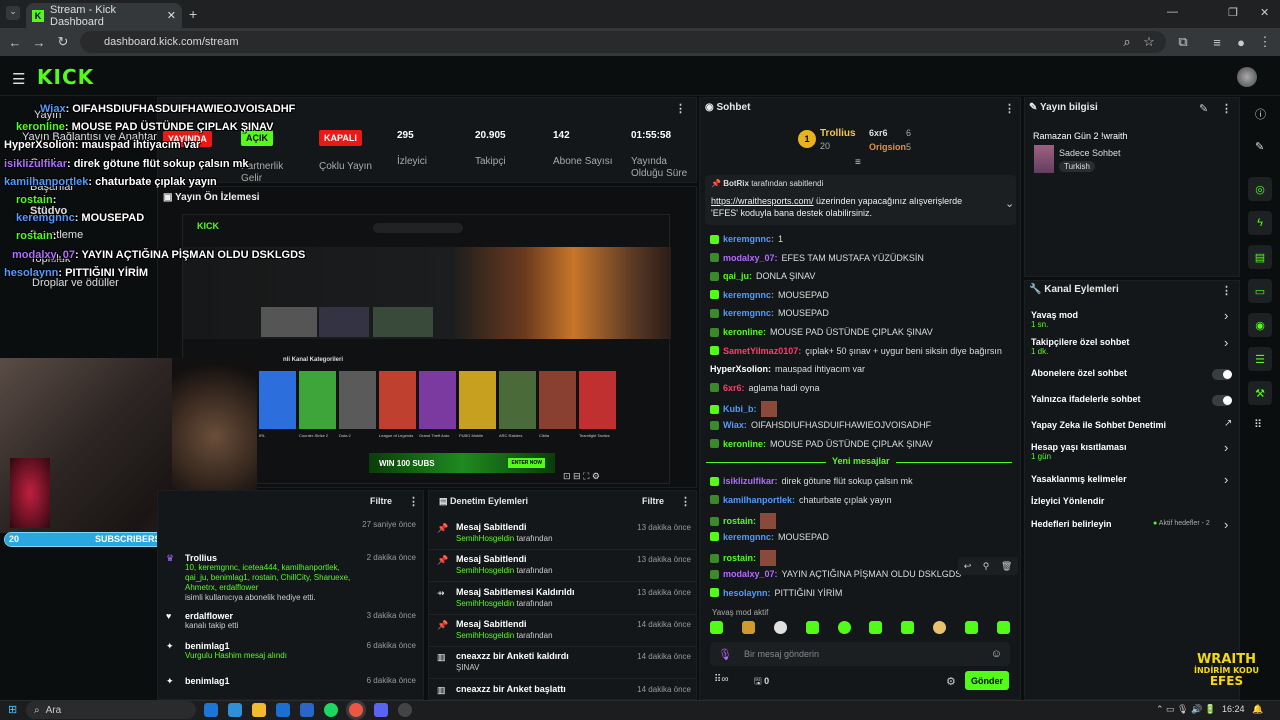  What do you see at coordinates (12, 709) in the screenshot?
I see `windows-start-icon: ⊞` at bounding box center [12, 709].